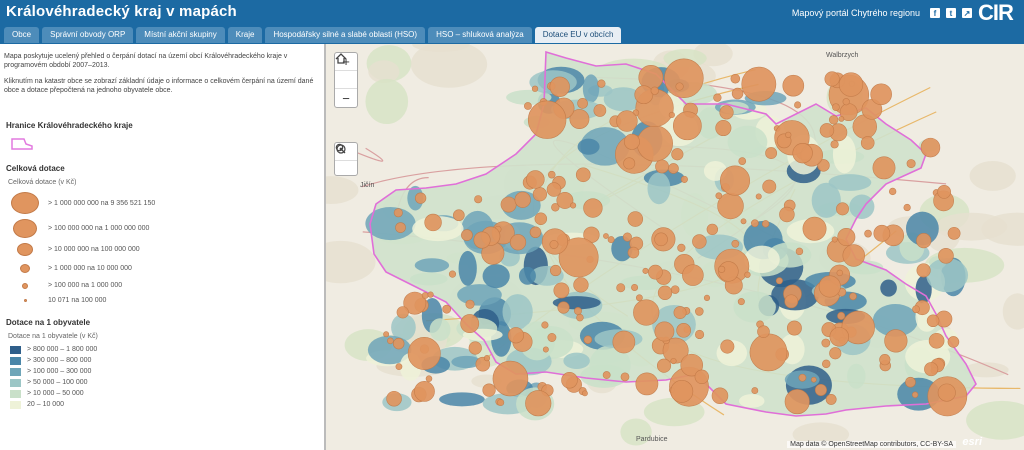 This screenshot has height=450, width=1024. What do you see at coordinates (42, 182) in the screenshot?
I see `total-subheading: Celková dotace (v Kč)` at bounding box center [42, 182].